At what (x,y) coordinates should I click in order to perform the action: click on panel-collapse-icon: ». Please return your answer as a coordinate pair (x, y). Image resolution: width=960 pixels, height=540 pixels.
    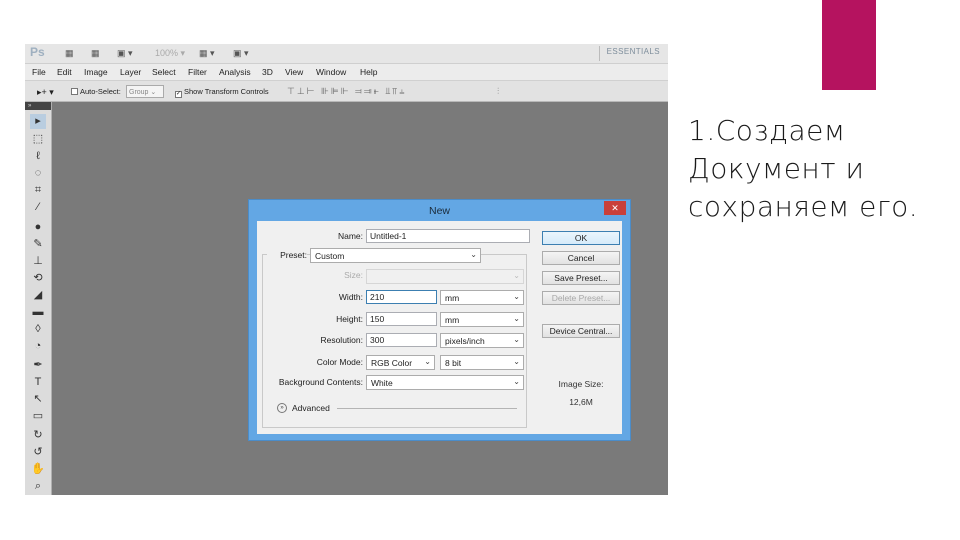
    Looking at the image, I should click on (38, 106).